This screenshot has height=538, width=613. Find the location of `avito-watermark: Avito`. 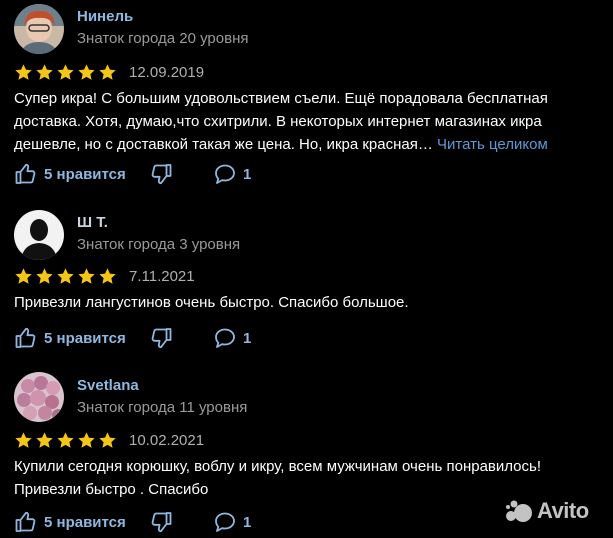

avito-watermark: Avito is located at coordinates (547, 511).